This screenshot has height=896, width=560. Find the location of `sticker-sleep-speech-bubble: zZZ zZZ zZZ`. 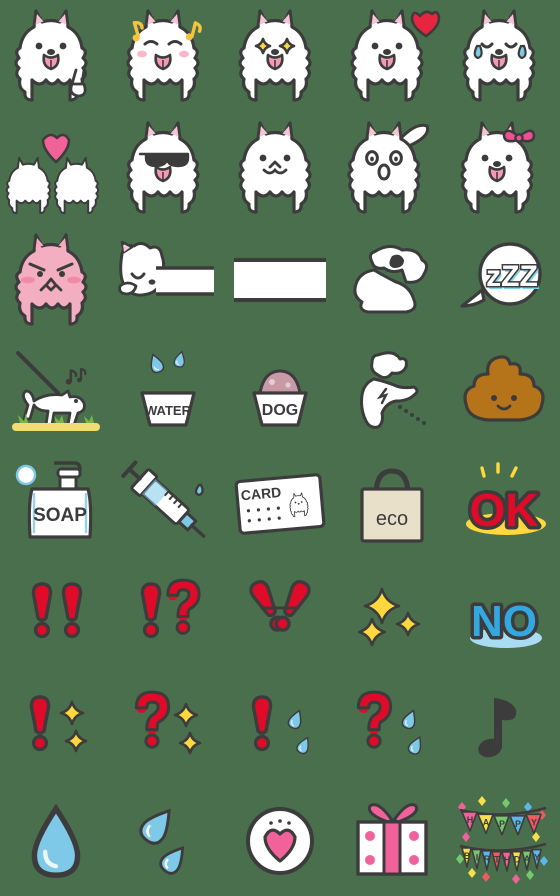

sticker-sleep-speech-bubble: zZZ zZZ zZZ is located at coordinates (504, 280).